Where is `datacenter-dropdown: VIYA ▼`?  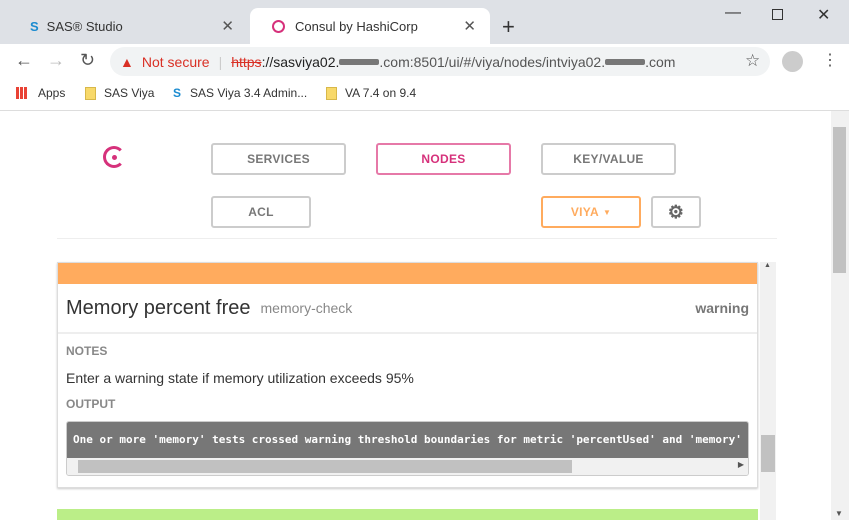
datacenter-dropdown: VIYA ▼ is located at coordinates (591, 212).